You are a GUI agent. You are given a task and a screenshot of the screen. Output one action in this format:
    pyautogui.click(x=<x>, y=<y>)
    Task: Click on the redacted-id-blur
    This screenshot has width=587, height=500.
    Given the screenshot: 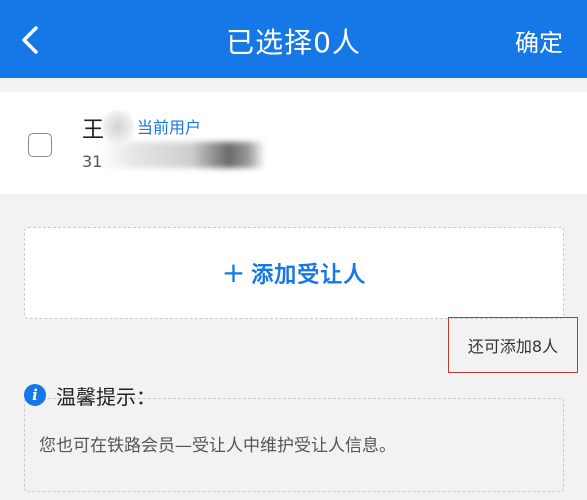 What is the action you would take?
    pyautogui.click(x=182, y=155)
    